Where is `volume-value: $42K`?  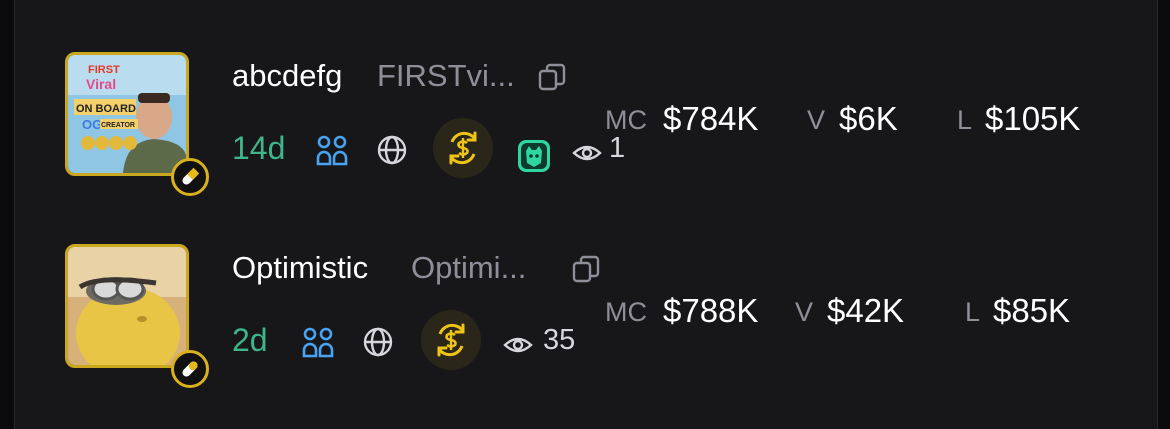
volume-value: $42K is located at coordinates (866, 310).